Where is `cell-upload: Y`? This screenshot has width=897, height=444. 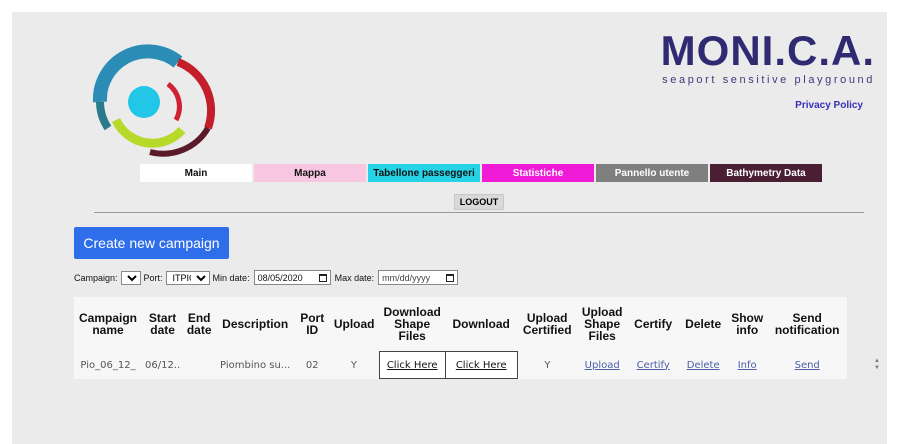
cell-upload: Y is located at coordinates (353, 365).